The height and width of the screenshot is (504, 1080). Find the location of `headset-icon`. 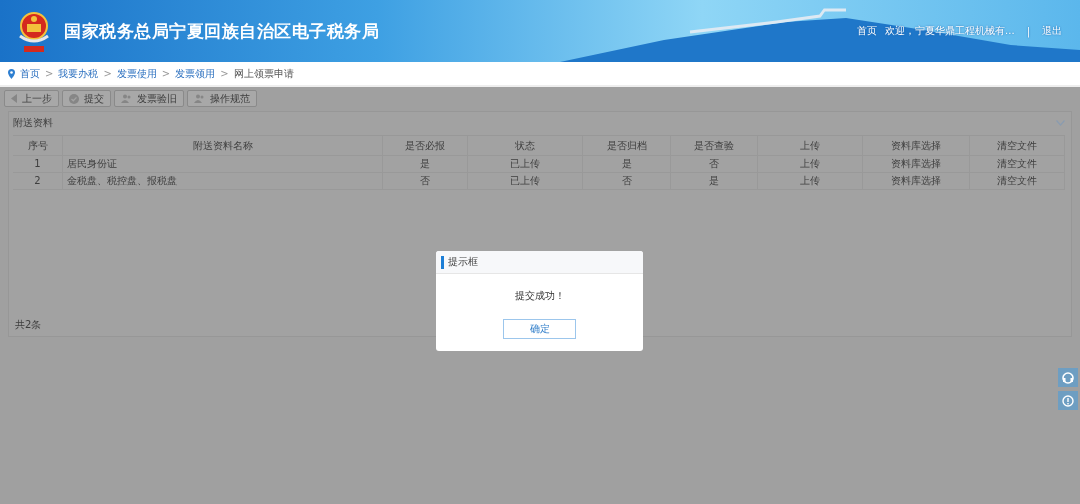

headset-icon is located at coordinates (1068, 377).